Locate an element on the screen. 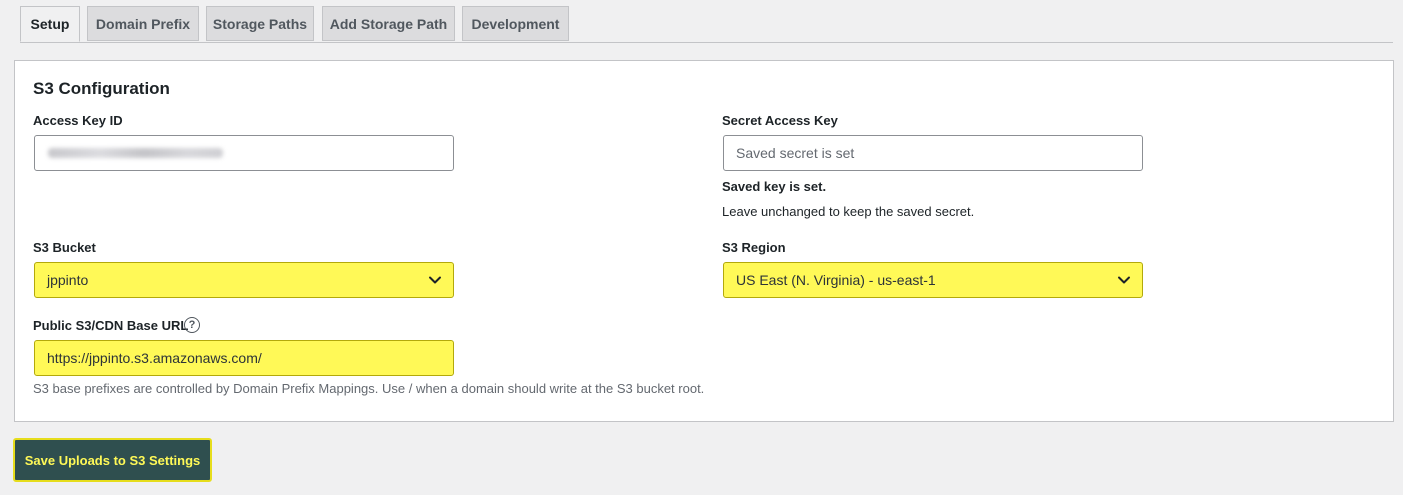 This screenshot has width=1403, height=495. s3-bucket-value: jppinto is located at coordinates (244, 280).